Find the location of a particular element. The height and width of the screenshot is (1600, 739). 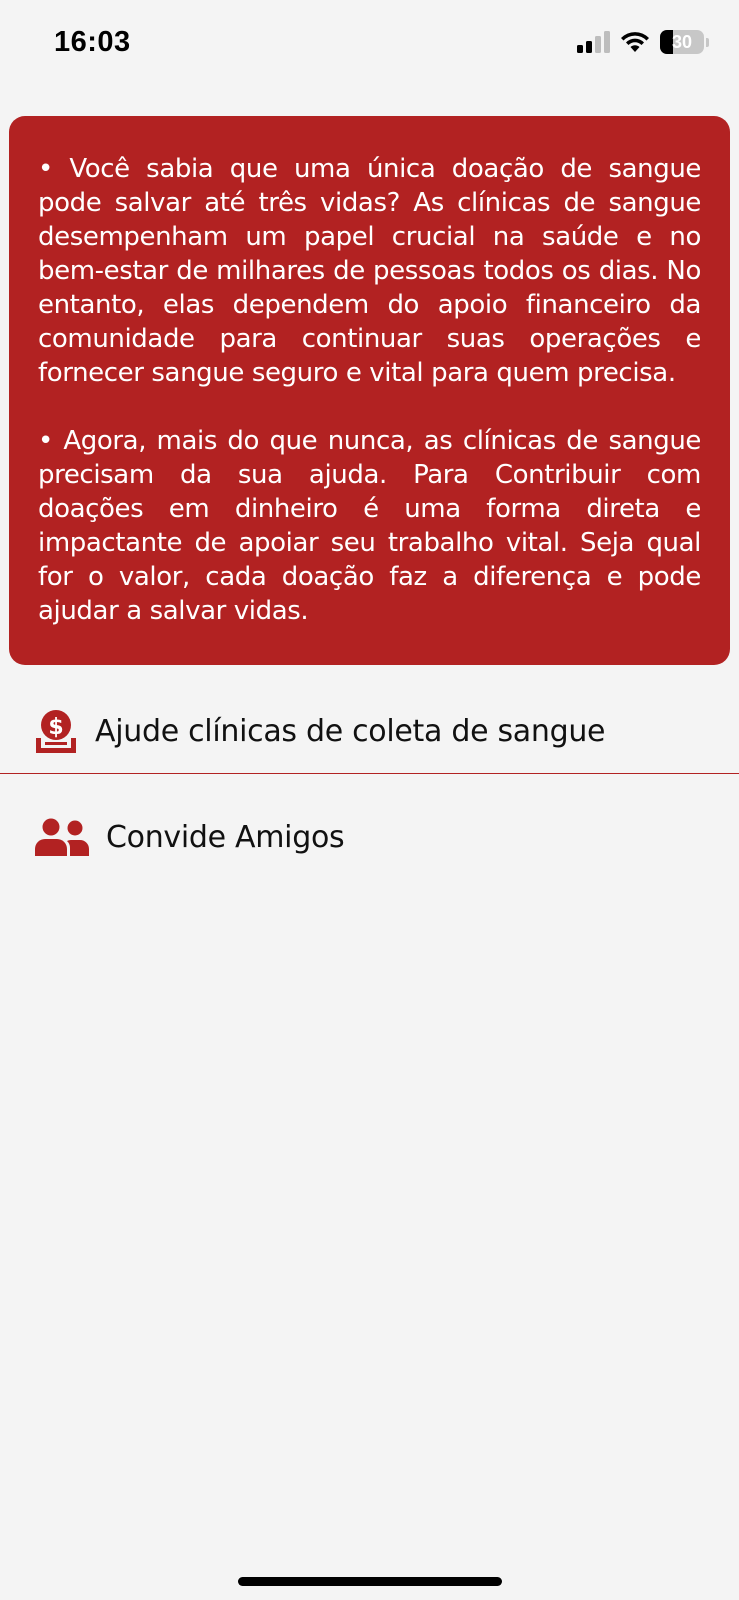

menu-divider is located at coordinates (369, 773).